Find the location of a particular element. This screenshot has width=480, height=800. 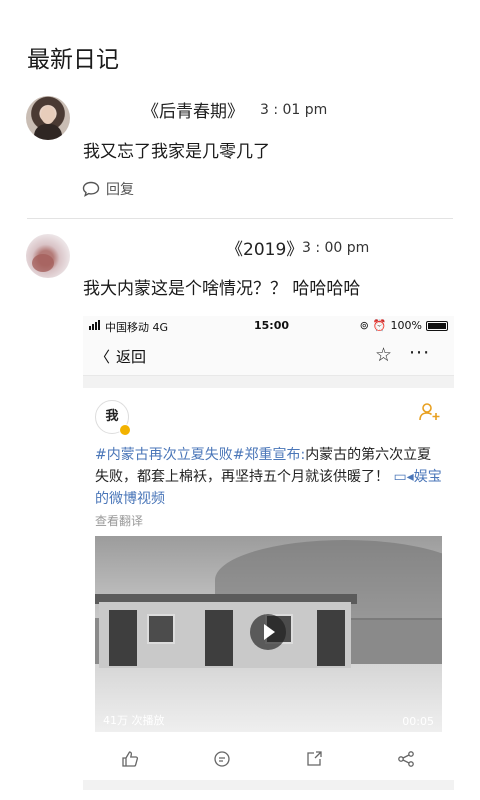

view-count: 41万 次播放 is located at coordinates (134, 720).